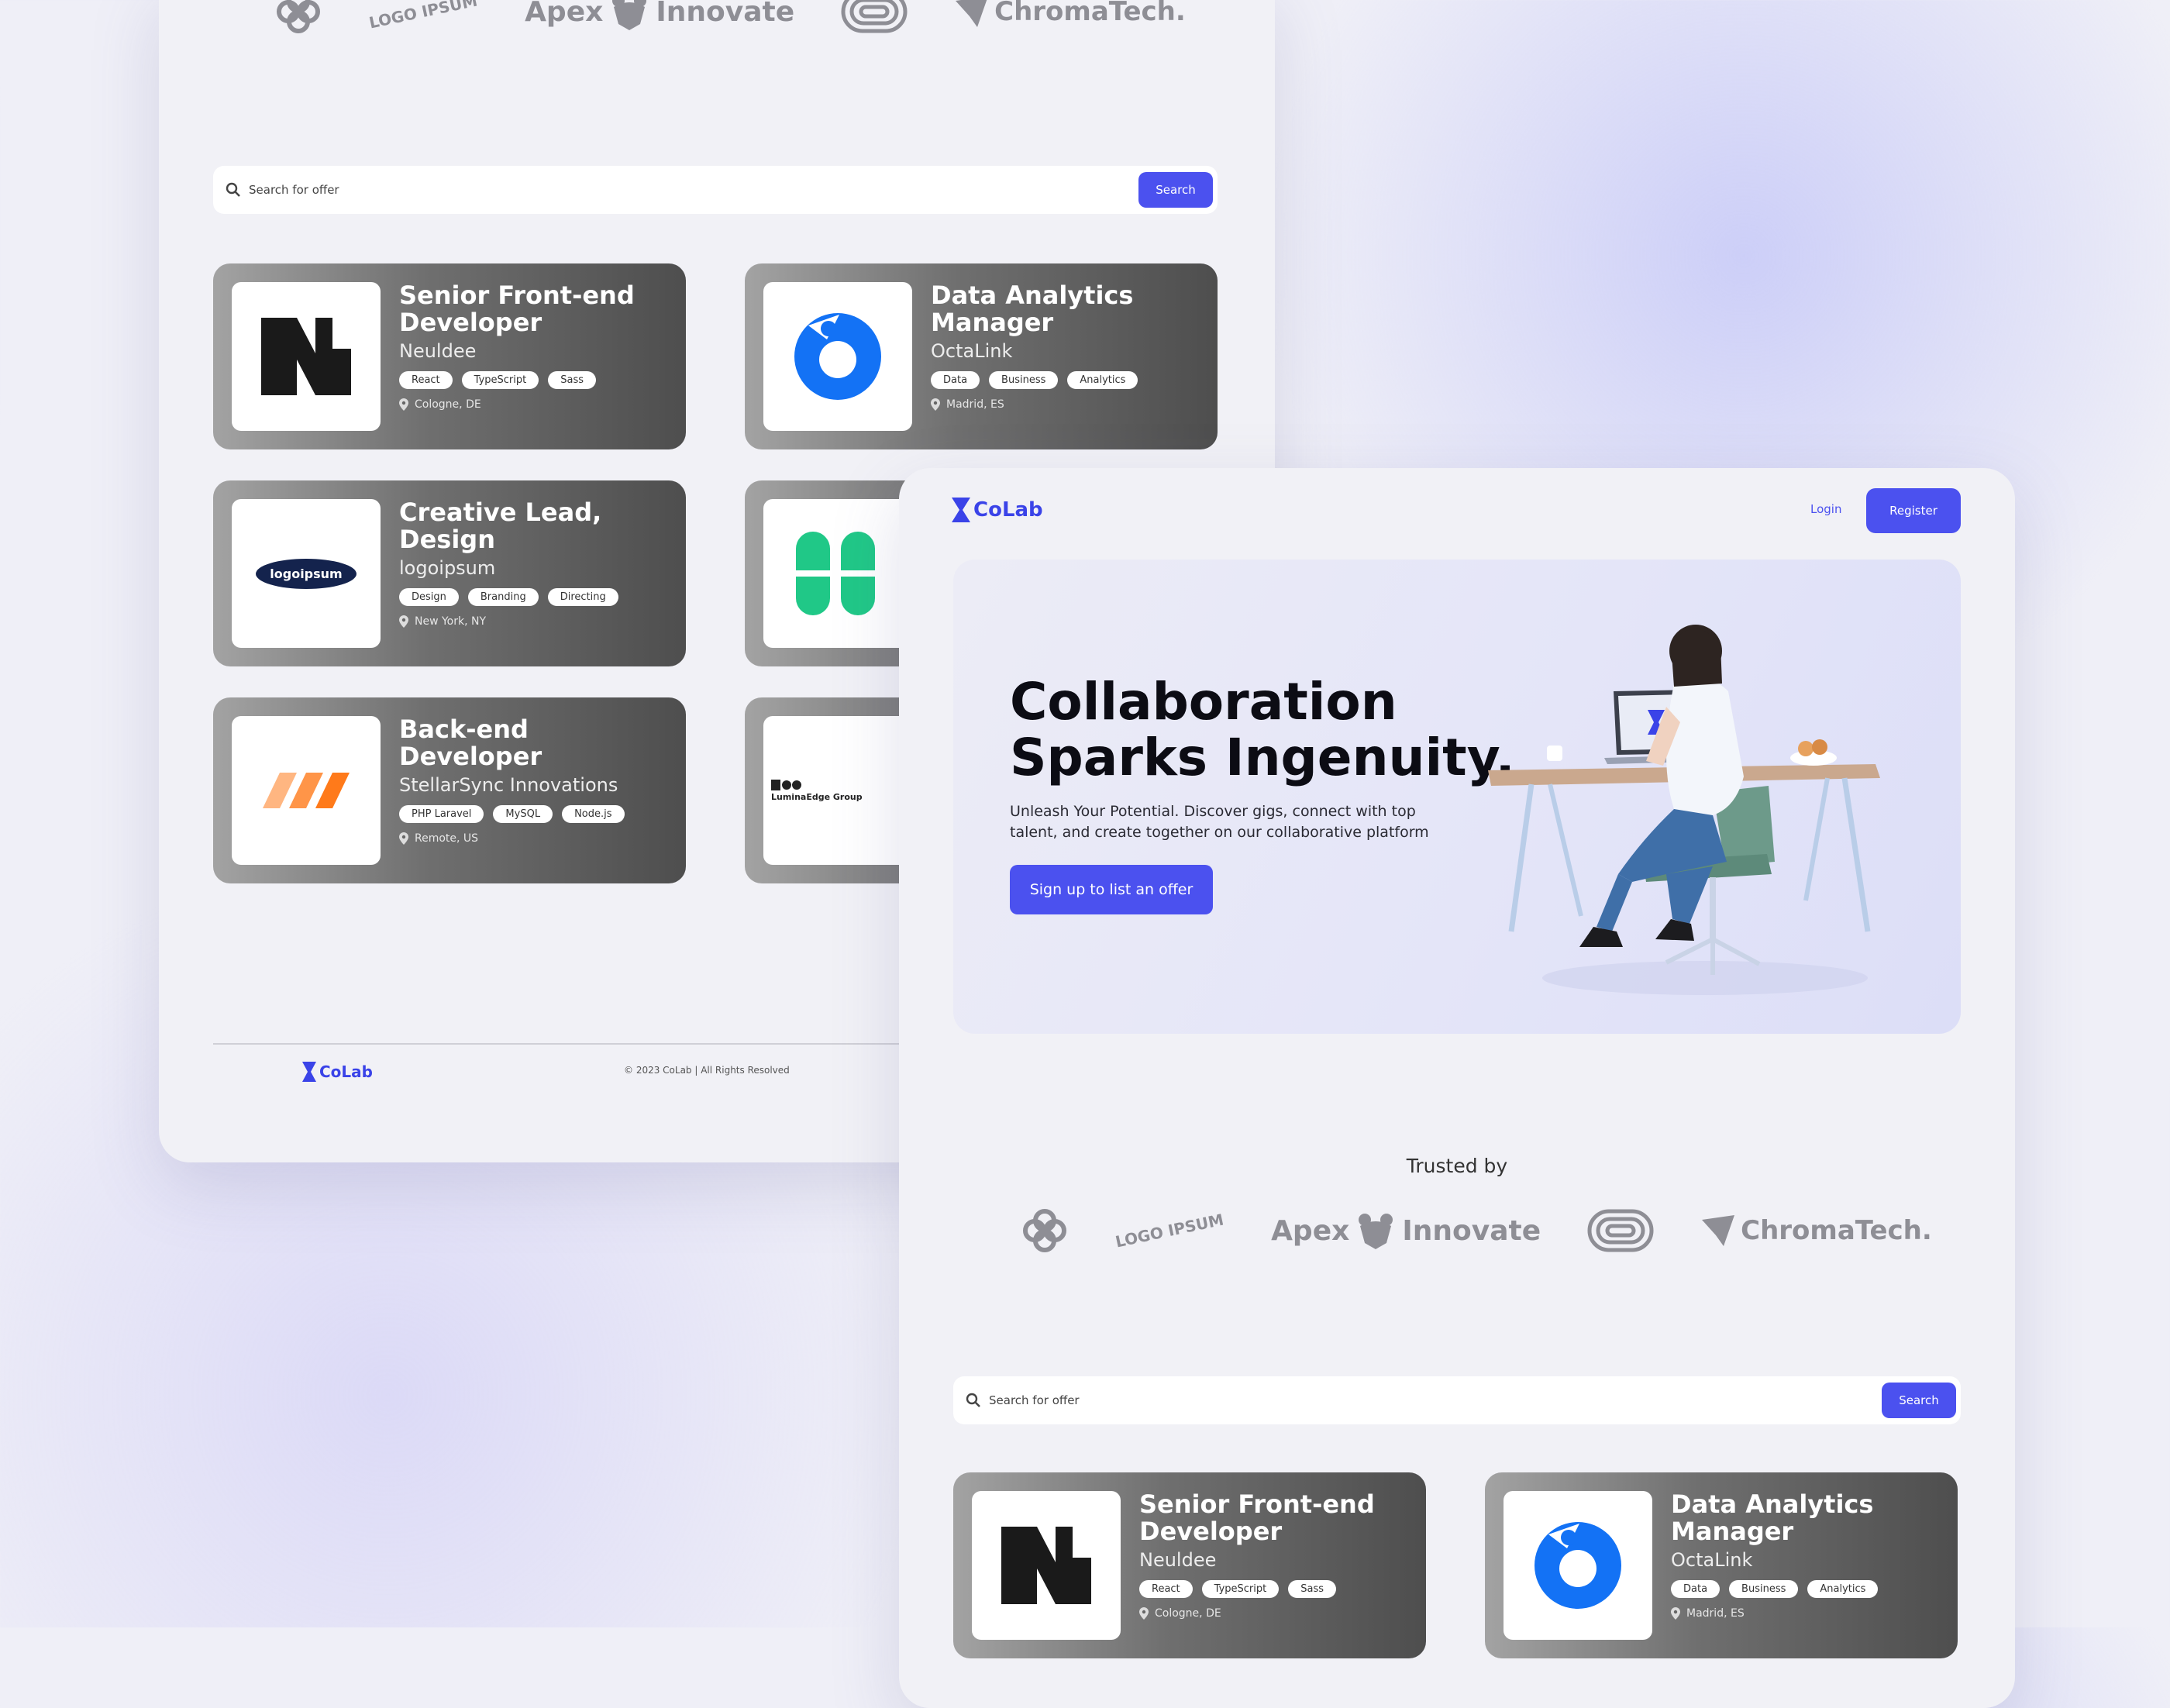 Image resolution: width=2170 pixels, height=1708 pixels. What do you see at coordinates (837, 791) in the screenshot?
I see `company-logo: LuminaEdge Group` at bounding box center [837, 791].